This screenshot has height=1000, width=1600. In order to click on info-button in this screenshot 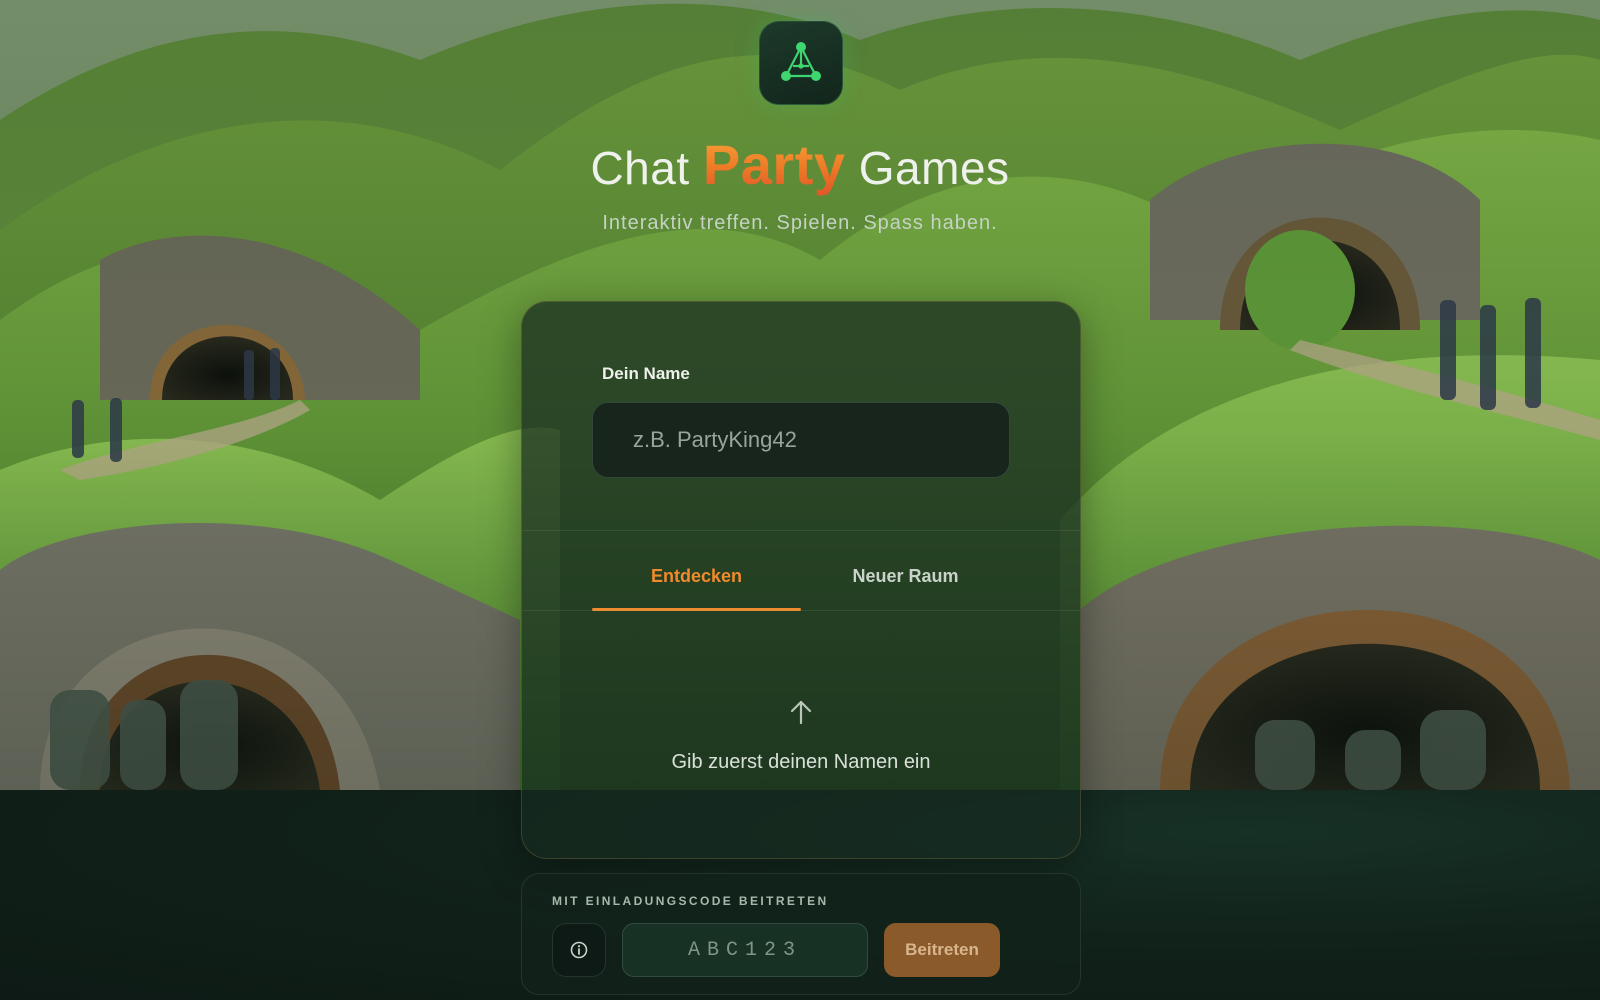, I will do `click(579, 950)`.